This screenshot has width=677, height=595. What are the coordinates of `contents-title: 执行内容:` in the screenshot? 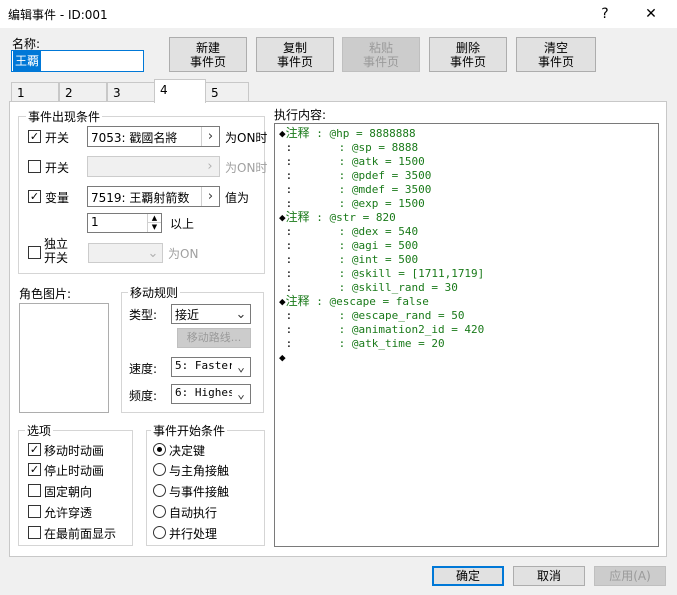 It's located at (300, 115).